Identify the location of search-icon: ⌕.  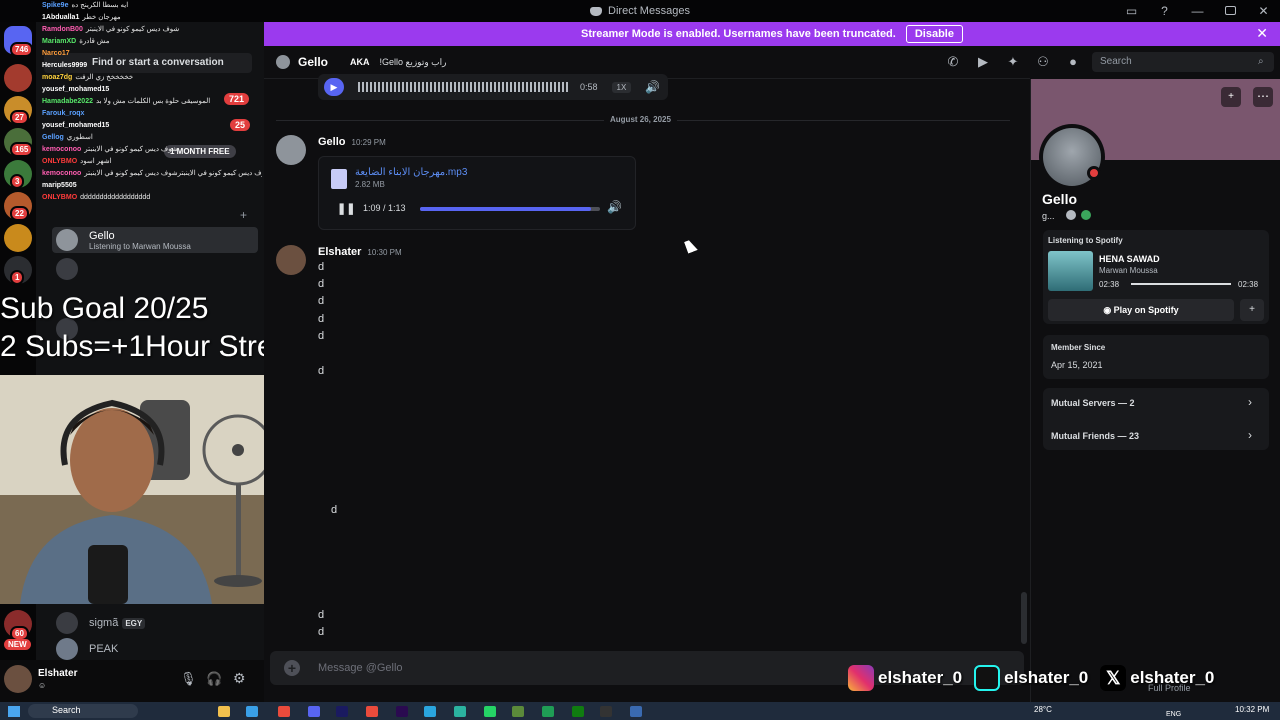
(1261, 61).